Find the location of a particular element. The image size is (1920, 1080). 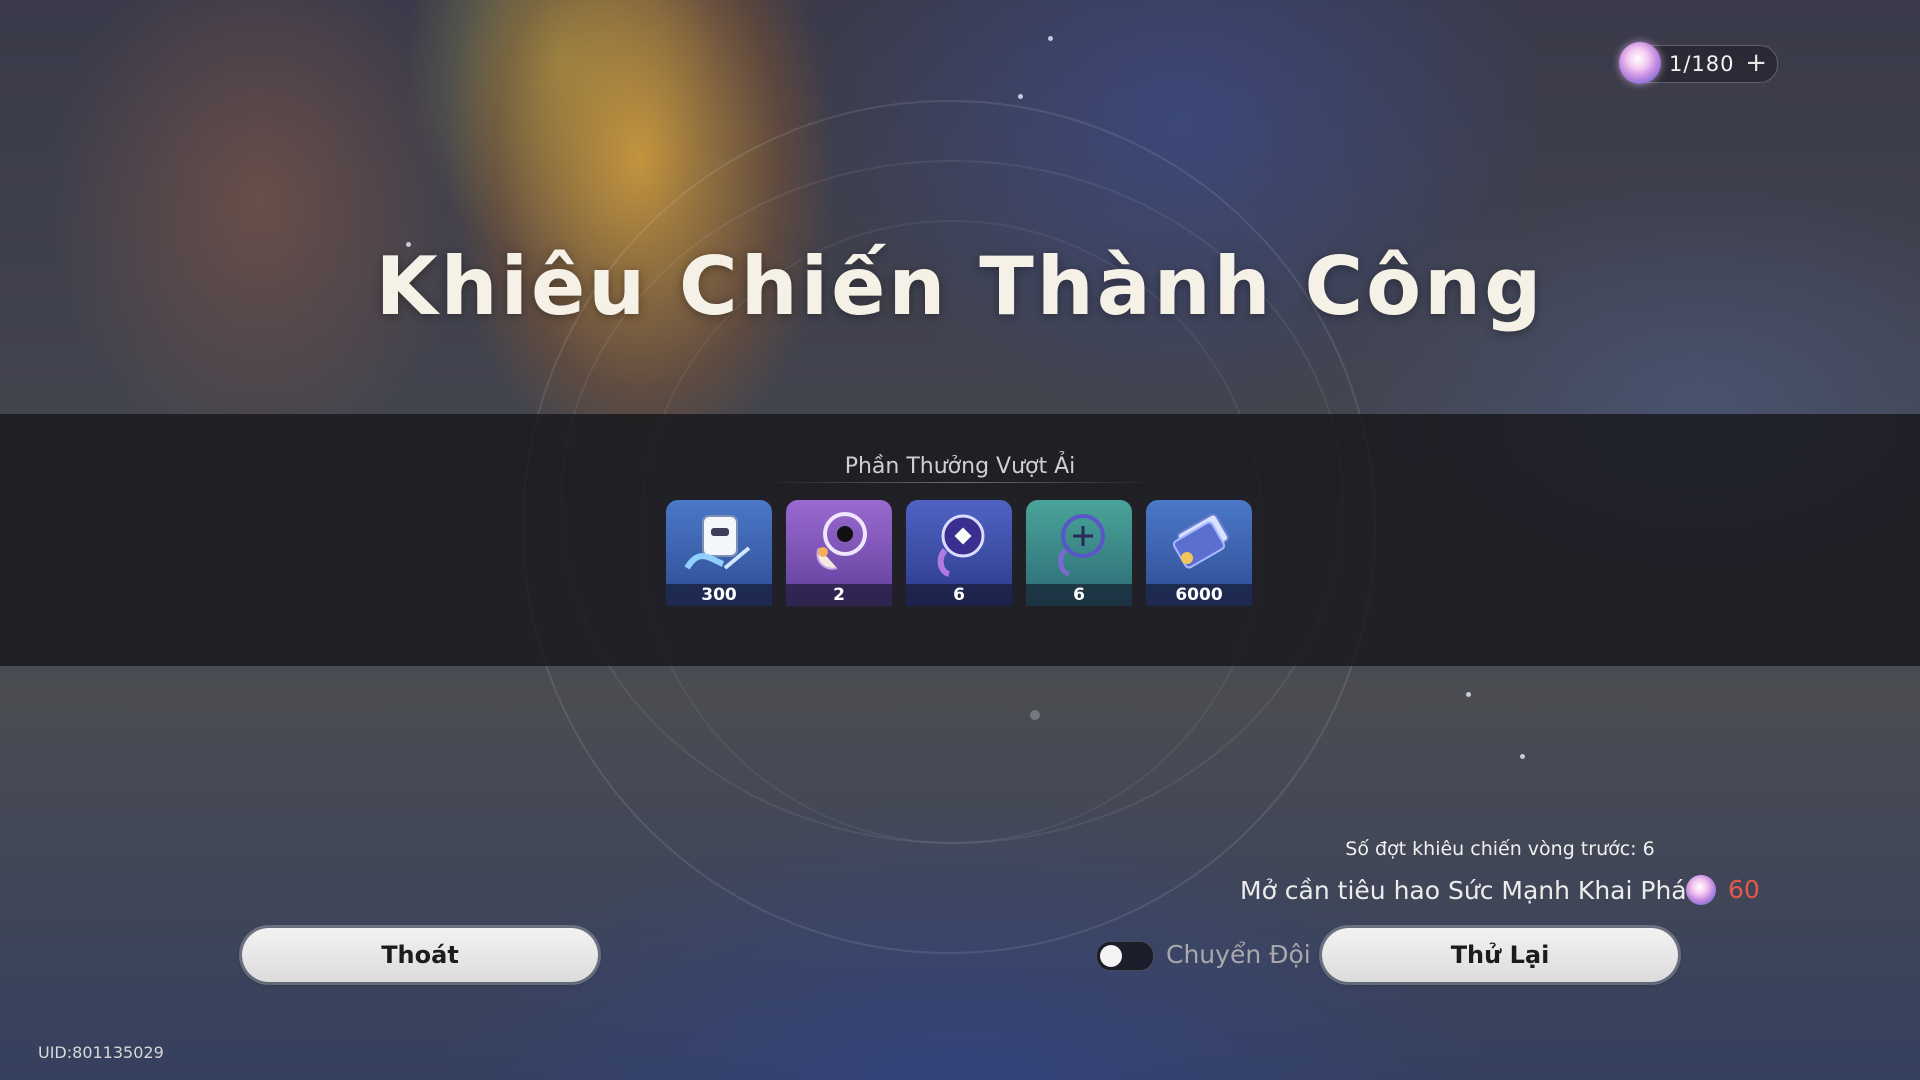

add-power-button: + is located at coordinates (1756, 63).